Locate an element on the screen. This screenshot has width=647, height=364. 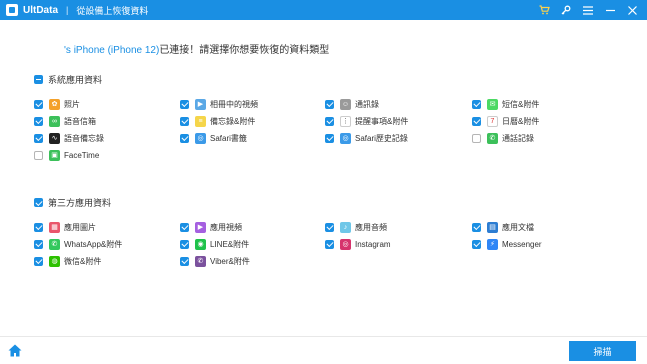
device-name: 's iPhone (iPhone 12) is located at coordinates (112, 50).